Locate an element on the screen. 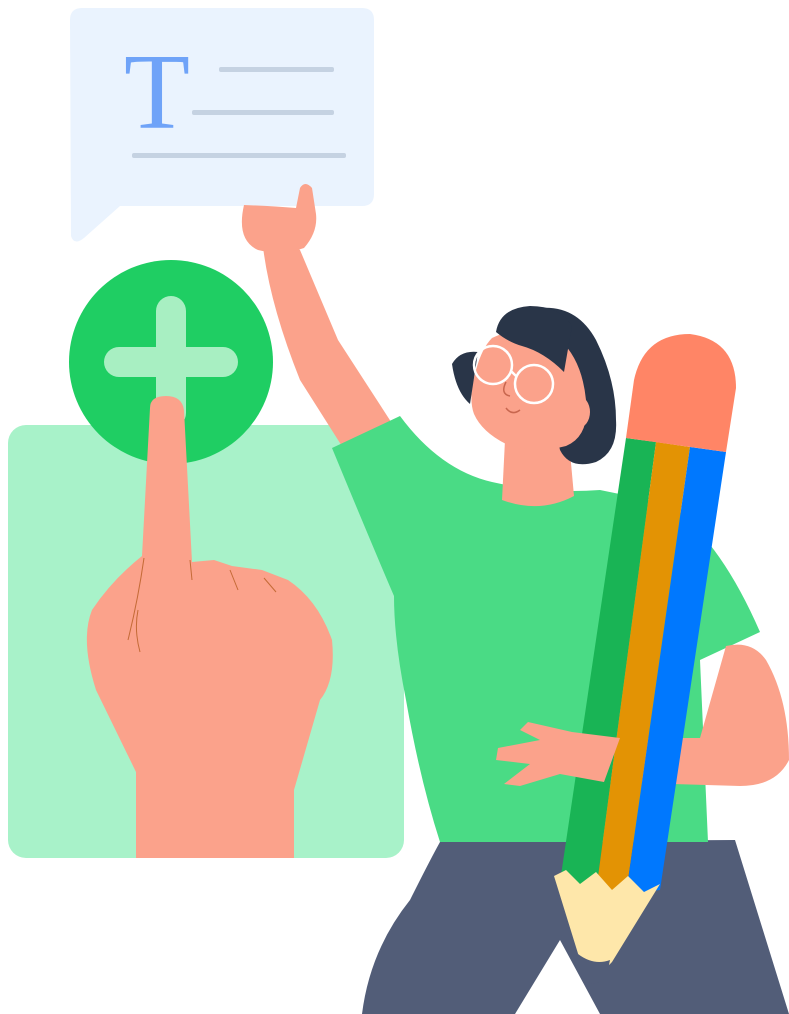 This screenshot has height=1014, width=789. speech-bubble-shape is located at coordinates (222, 125).